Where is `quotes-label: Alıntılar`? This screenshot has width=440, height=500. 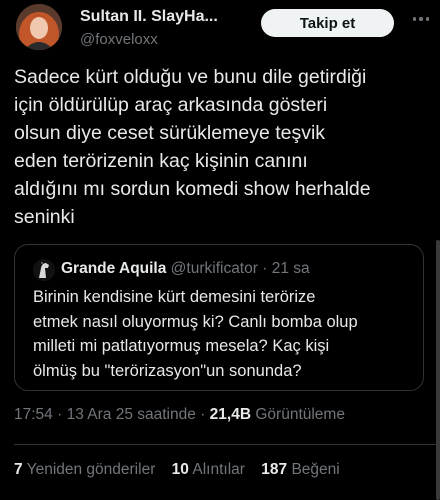 quotes-label: Alıntılar is located at coordinates (218, 469).